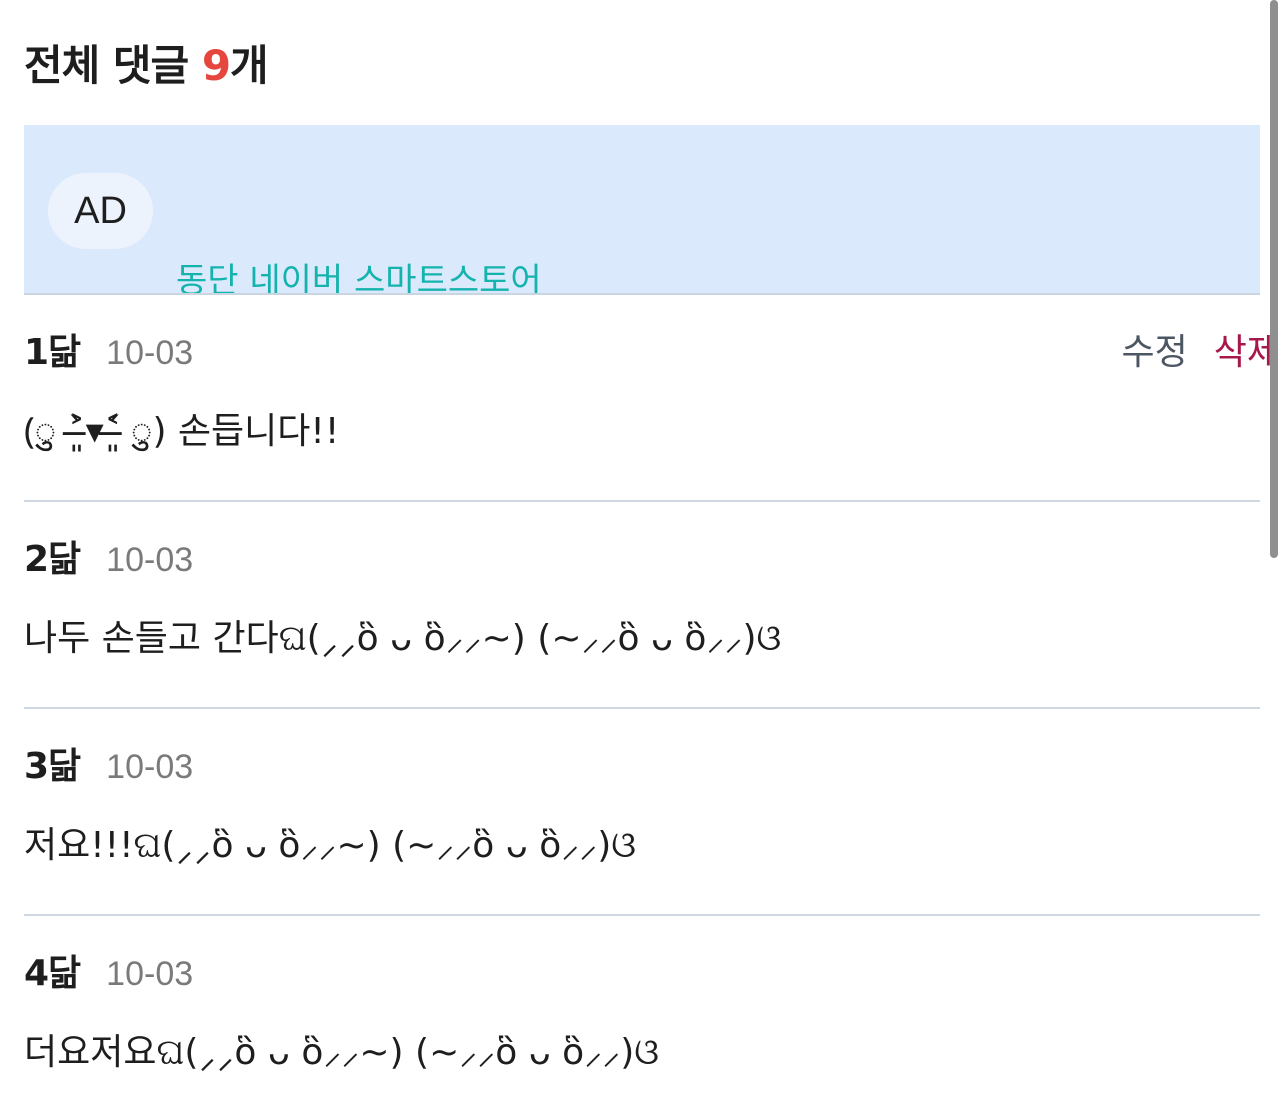  Describe the element at coordinates (52, 763) in the screenshot. I see `comment-author: 3닮` at that location.